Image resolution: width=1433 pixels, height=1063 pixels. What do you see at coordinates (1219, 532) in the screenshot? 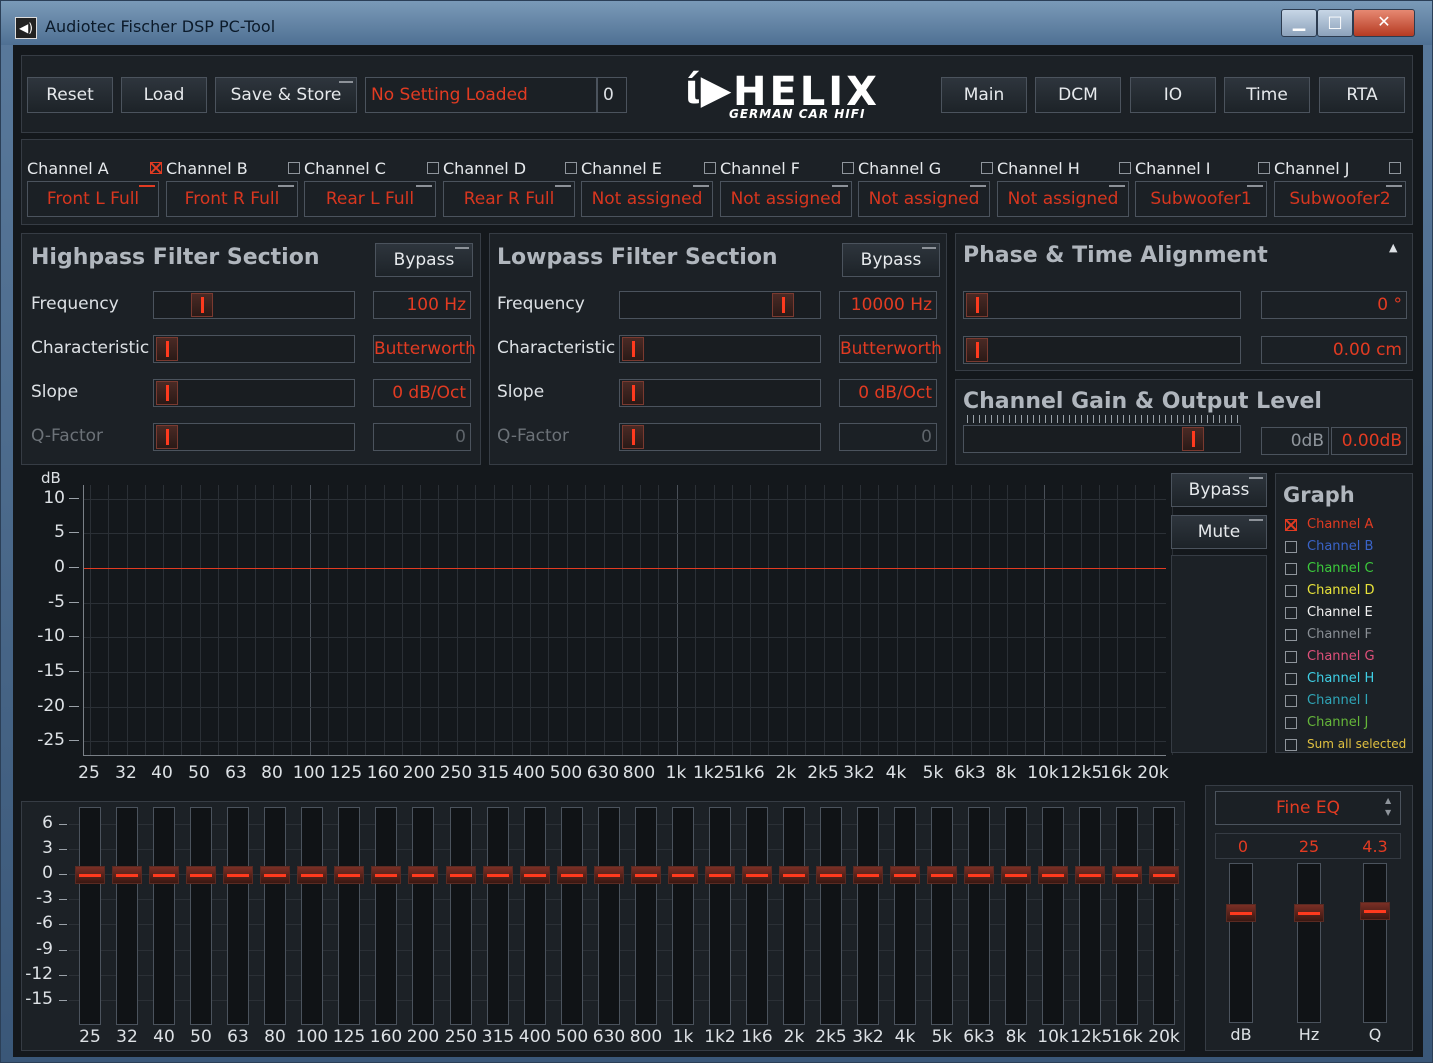
I see `mute-button: Mute` at bounding box center [1219, 532].